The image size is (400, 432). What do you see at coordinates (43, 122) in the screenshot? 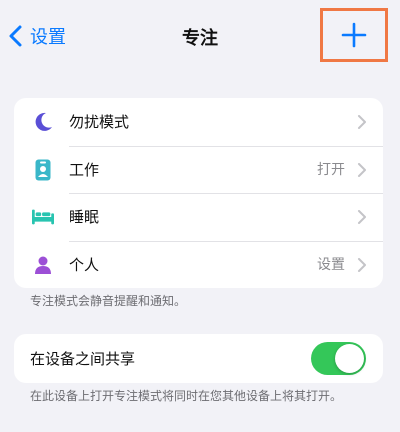
I see `moon-icon` at bounding box center [43, 122].